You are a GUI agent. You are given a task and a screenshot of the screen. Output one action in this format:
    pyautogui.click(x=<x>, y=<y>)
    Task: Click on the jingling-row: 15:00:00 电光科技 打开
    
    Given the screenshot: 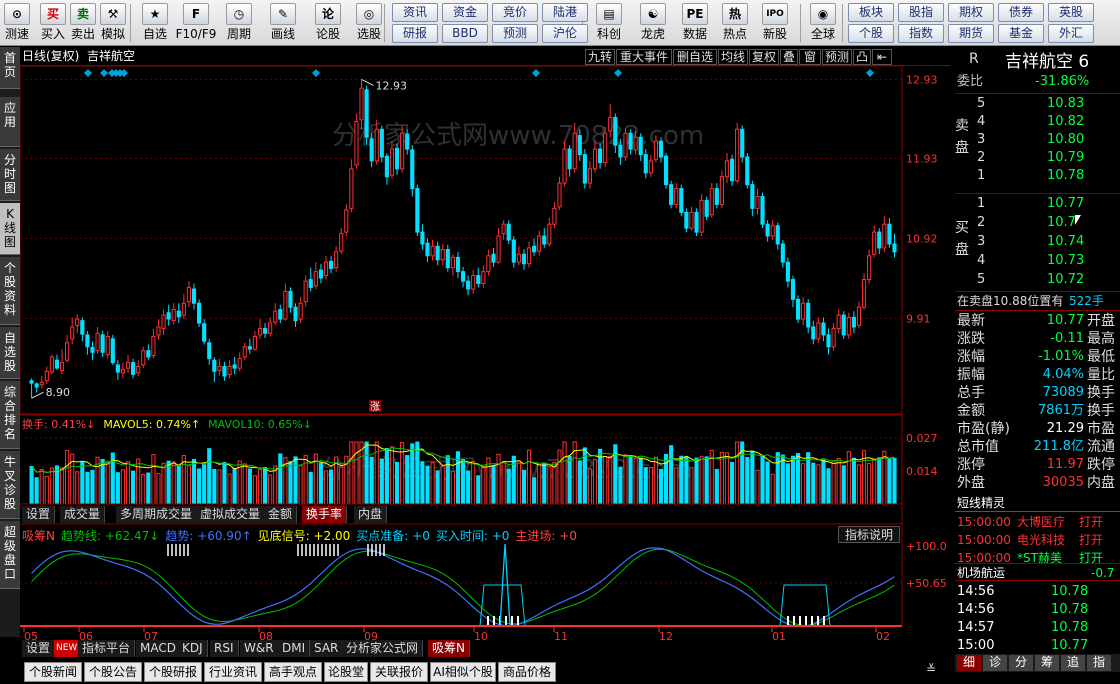 What is the action you would take?
    pyautogui.click(x=1037, y=540)
    